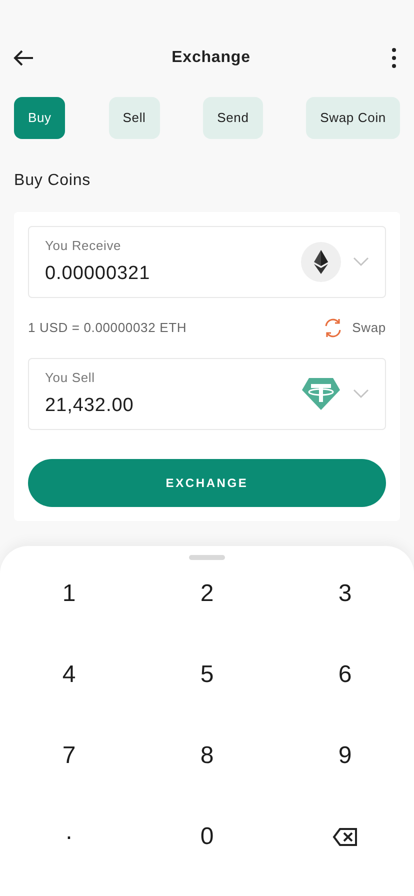 This screenshot has width=414, height=896. Describe the element at coordinates (345, 593) in the screenshot. I see `keypad-key: 3` at that location.